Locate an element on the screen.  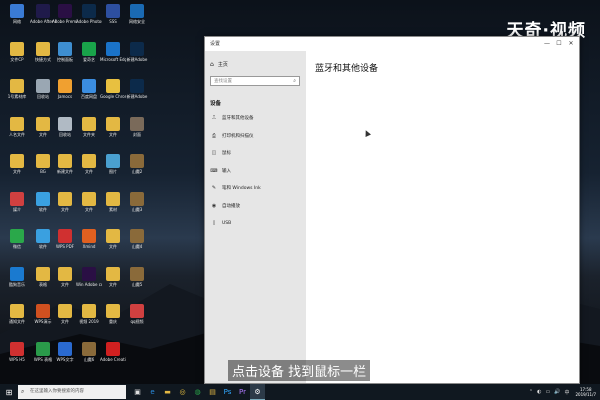
desktop-shortcut: 网络安全 is located at coordinates (137, 14).